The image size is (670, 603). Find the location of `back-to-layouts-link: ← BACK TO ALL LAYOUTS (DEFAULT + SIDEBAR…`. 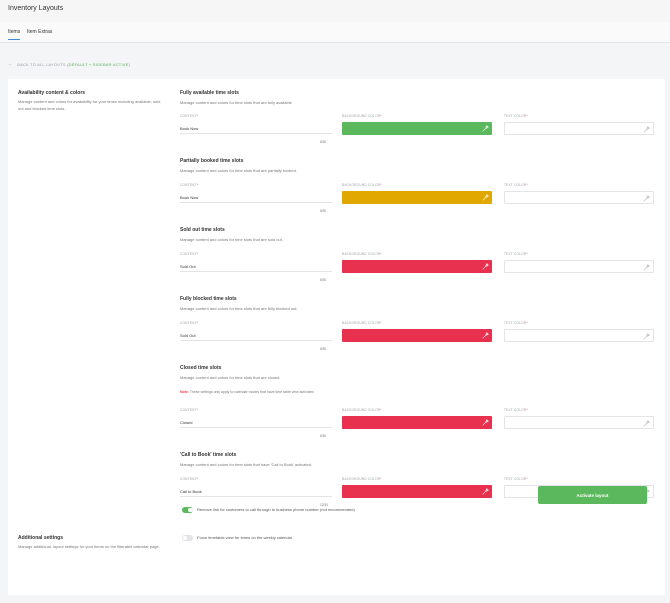

back-to-layouts-link: ← BACK TO ALL LAYOUTS (DEFAULT + SIDEBAR… is located at coordinates (69, 64).